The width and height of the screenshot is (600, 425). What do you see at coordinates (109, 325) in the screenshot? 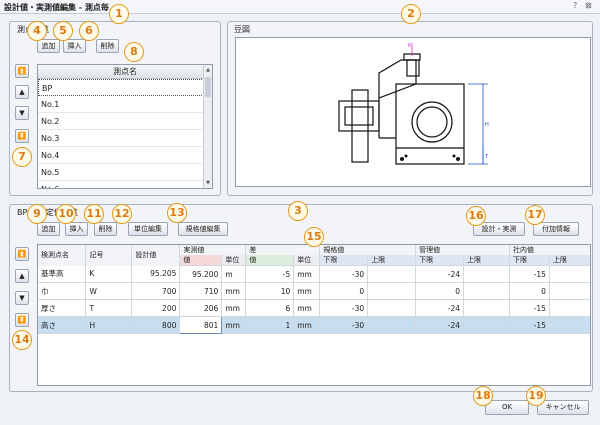
I see `cell-symbol: H` at bounding box center [109, 325].